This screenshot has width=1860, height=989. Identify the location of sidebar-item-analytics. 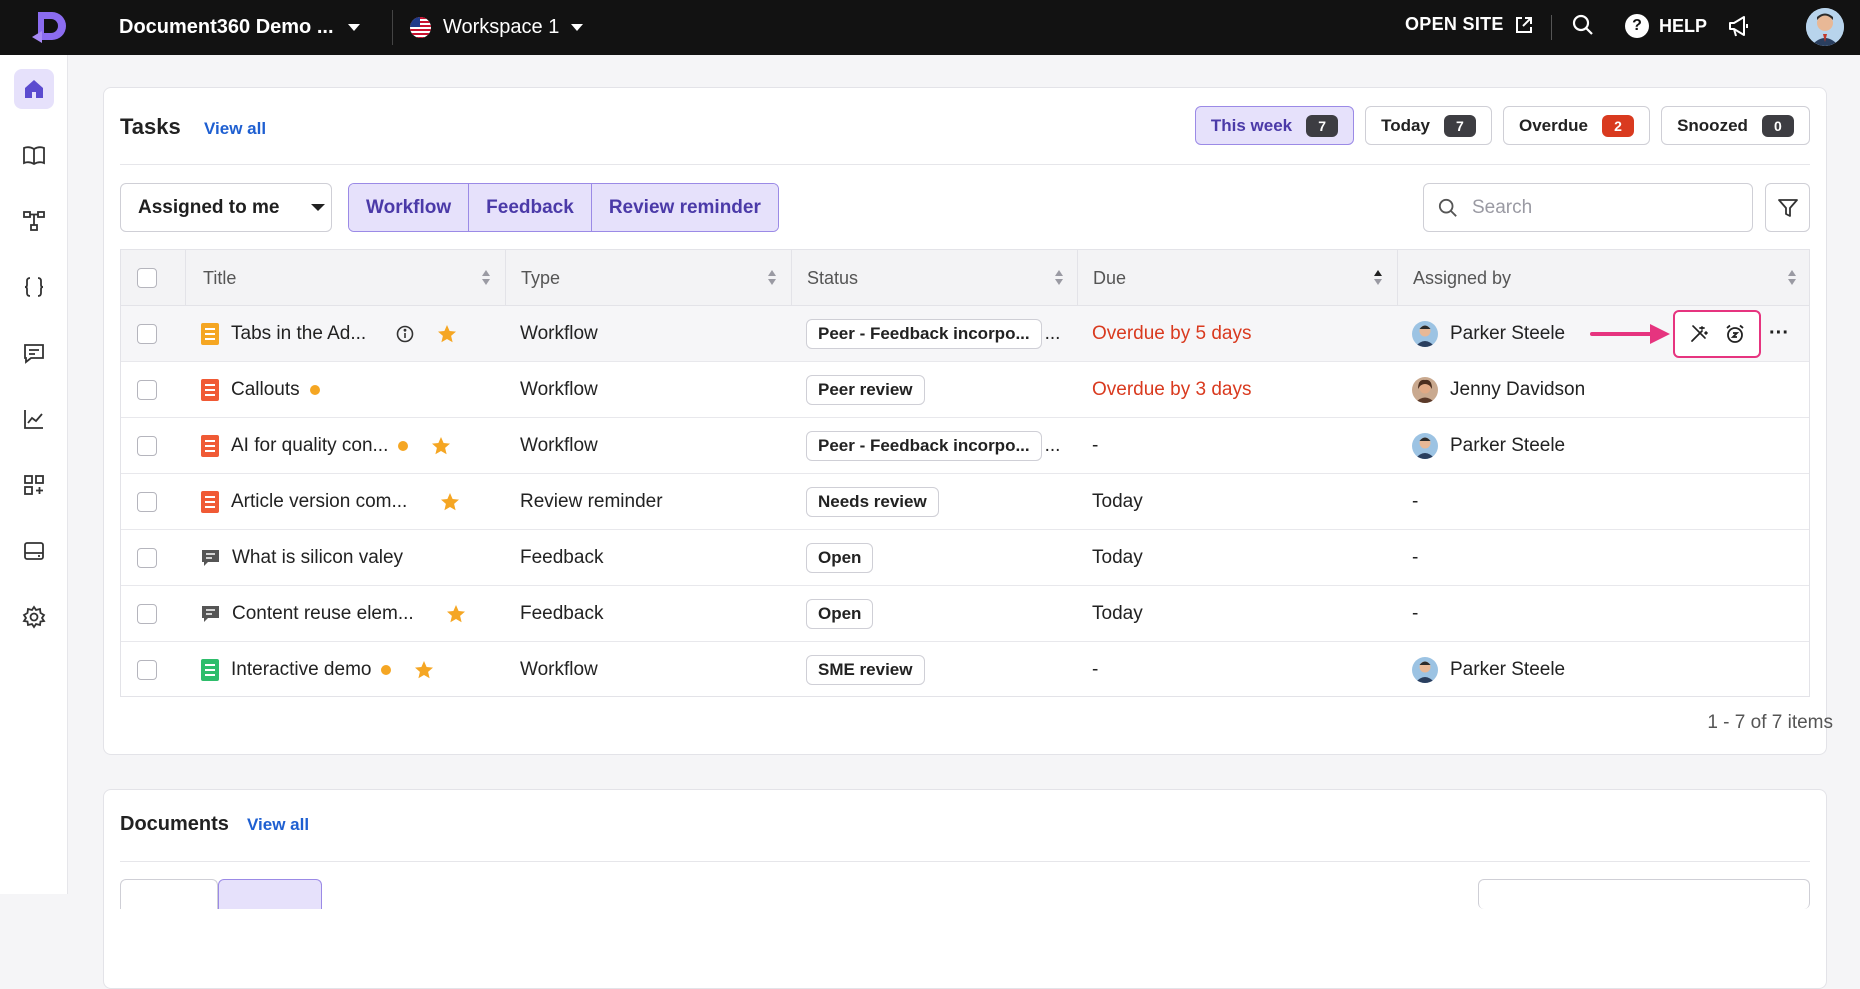
(34, 419).